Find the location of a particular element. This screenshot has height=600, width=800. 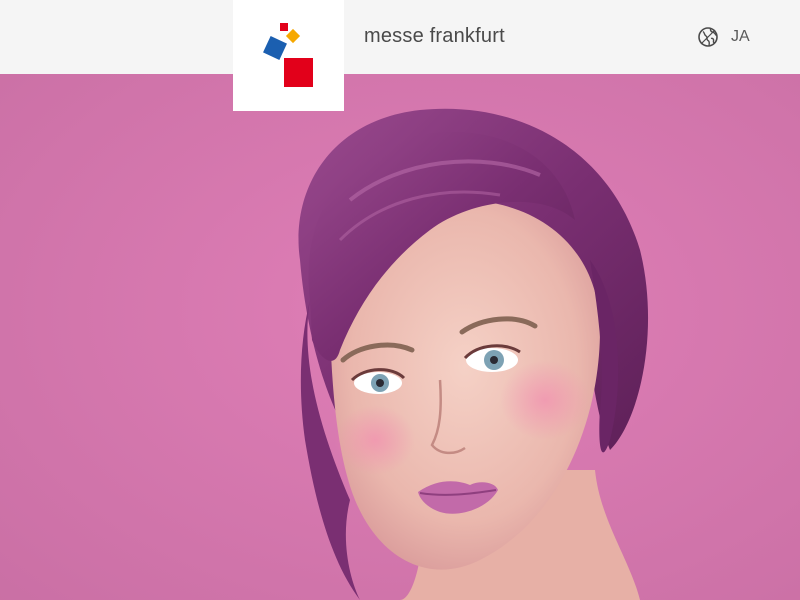

blush-left is located at coordinates (375, 440).